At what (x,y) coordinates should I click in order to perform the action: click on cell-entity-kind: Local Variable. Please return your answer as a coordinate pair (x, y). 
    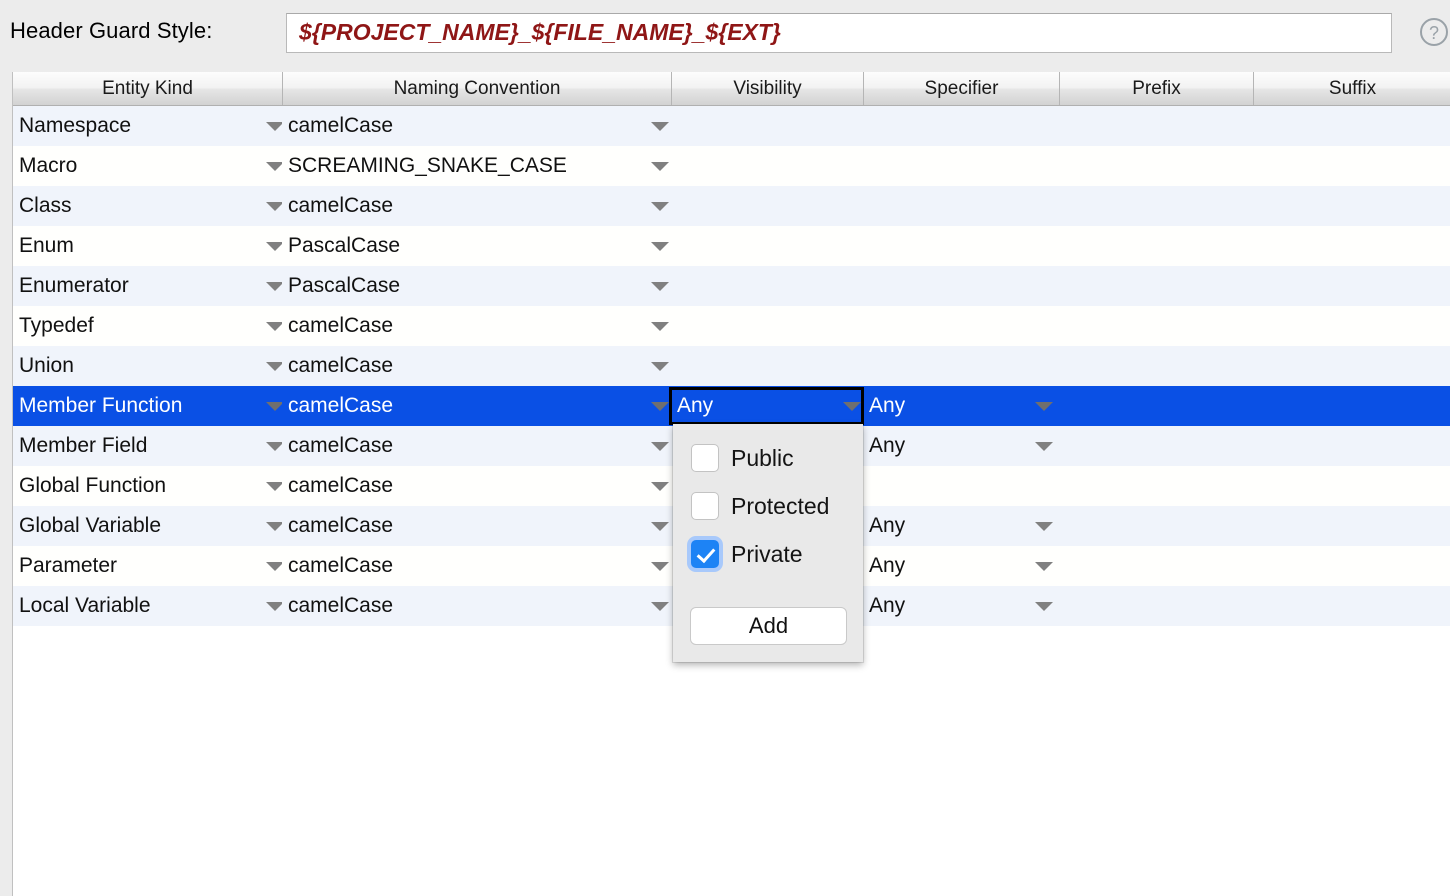
    Looking at the image, I should click on (147, 606).